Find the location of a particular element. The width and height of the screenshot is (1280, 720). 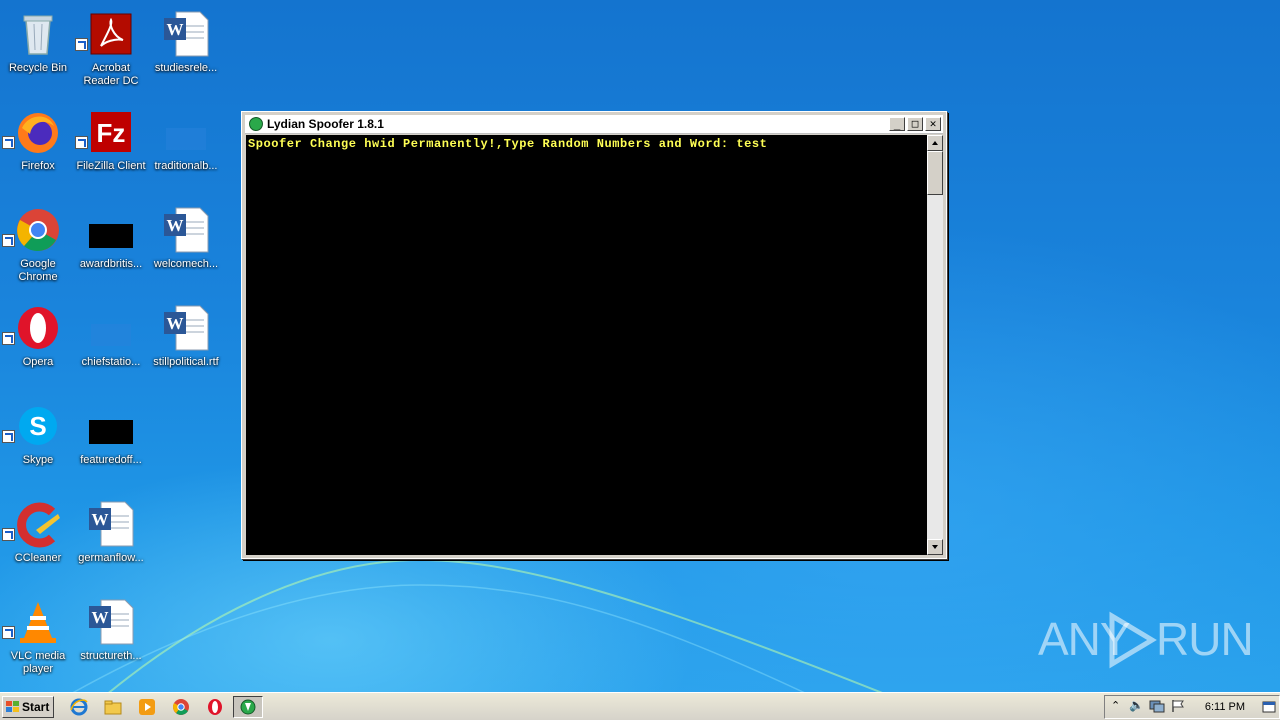

icon-label: VLC media player is located at coordinates (38, 662).